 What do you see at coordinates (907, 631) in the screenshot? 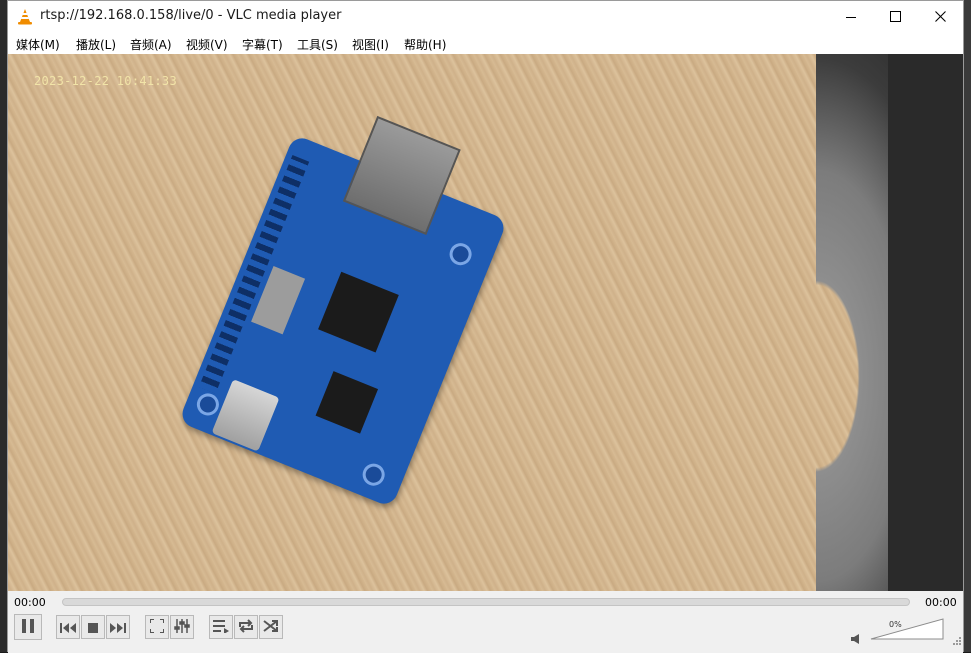
I see `volume-slider` at bounding box center [907, 631].